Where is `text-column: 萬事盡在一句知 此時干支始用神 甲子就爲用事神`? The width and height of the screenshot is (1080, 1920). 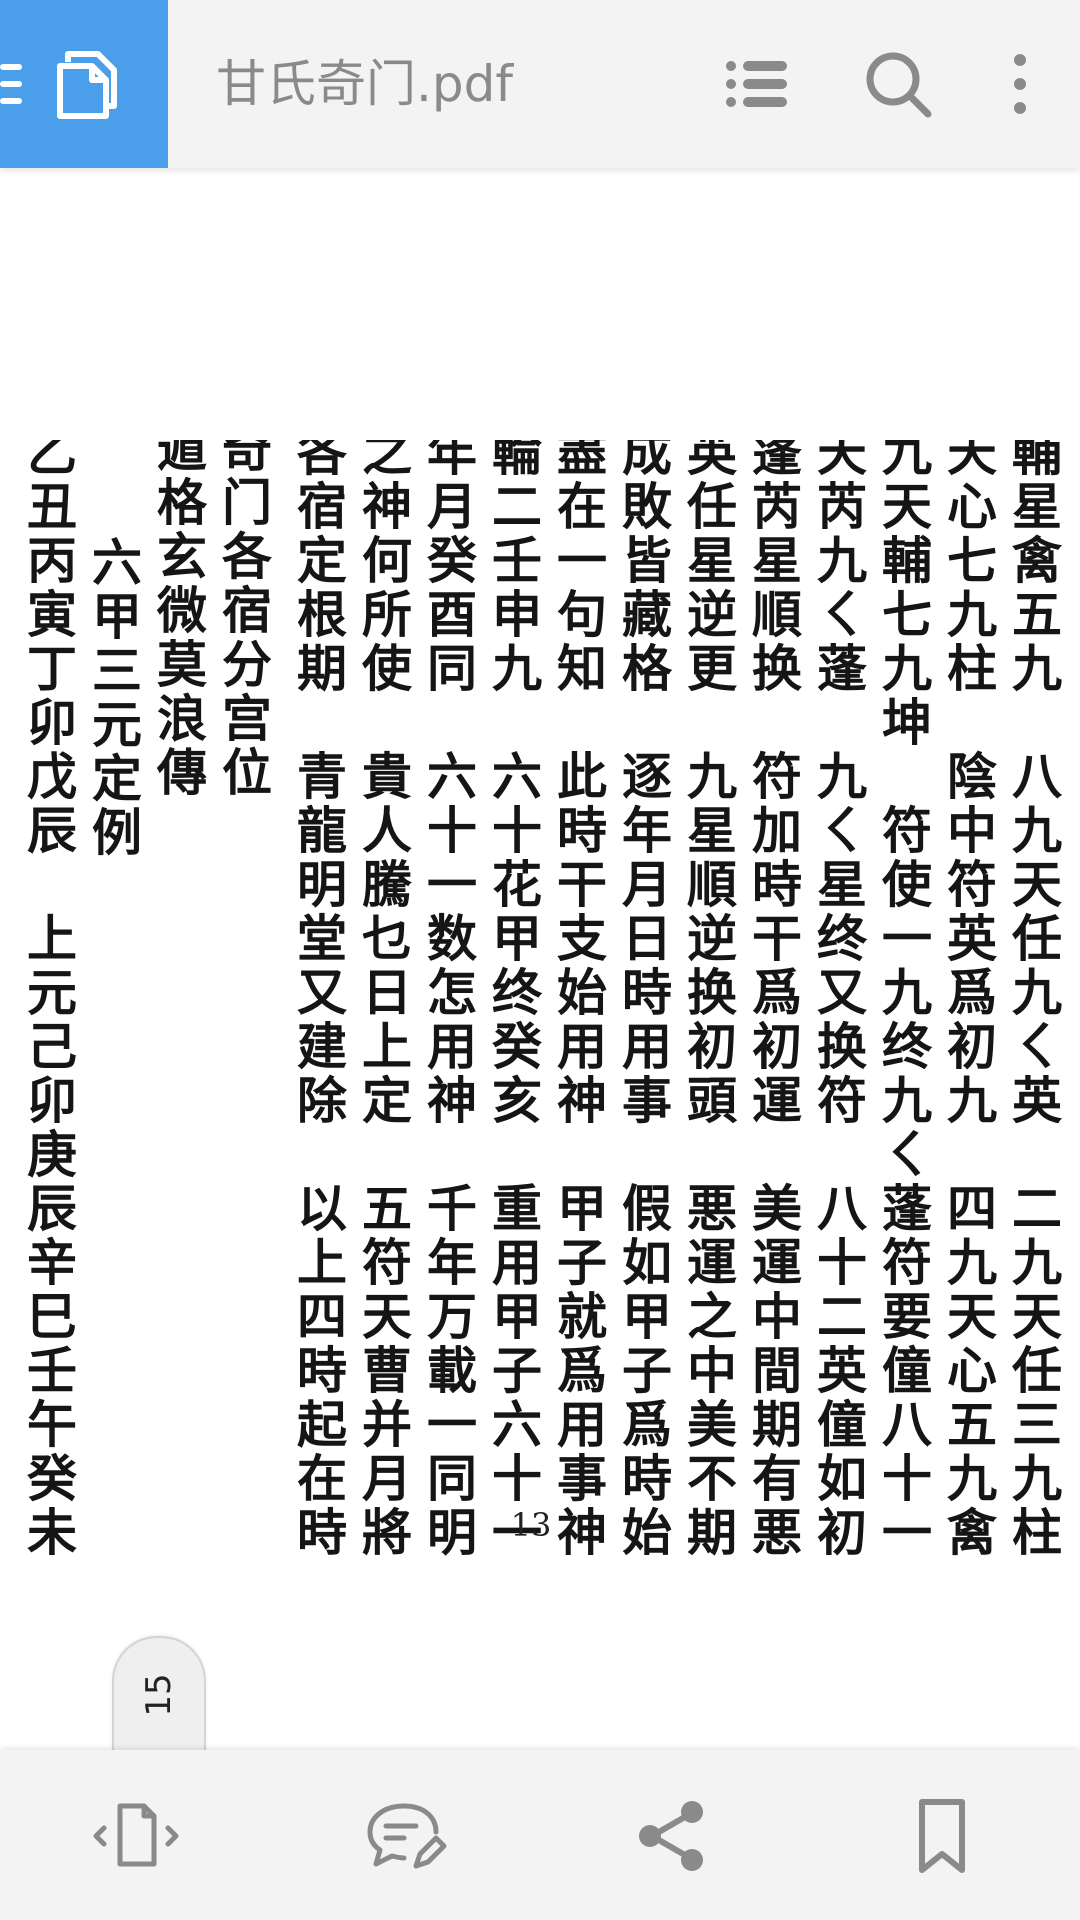
text-column: 萬事盡在一句知 此時干支始用神 甲子就爲用事神 is located at coordinates (578, 1000).